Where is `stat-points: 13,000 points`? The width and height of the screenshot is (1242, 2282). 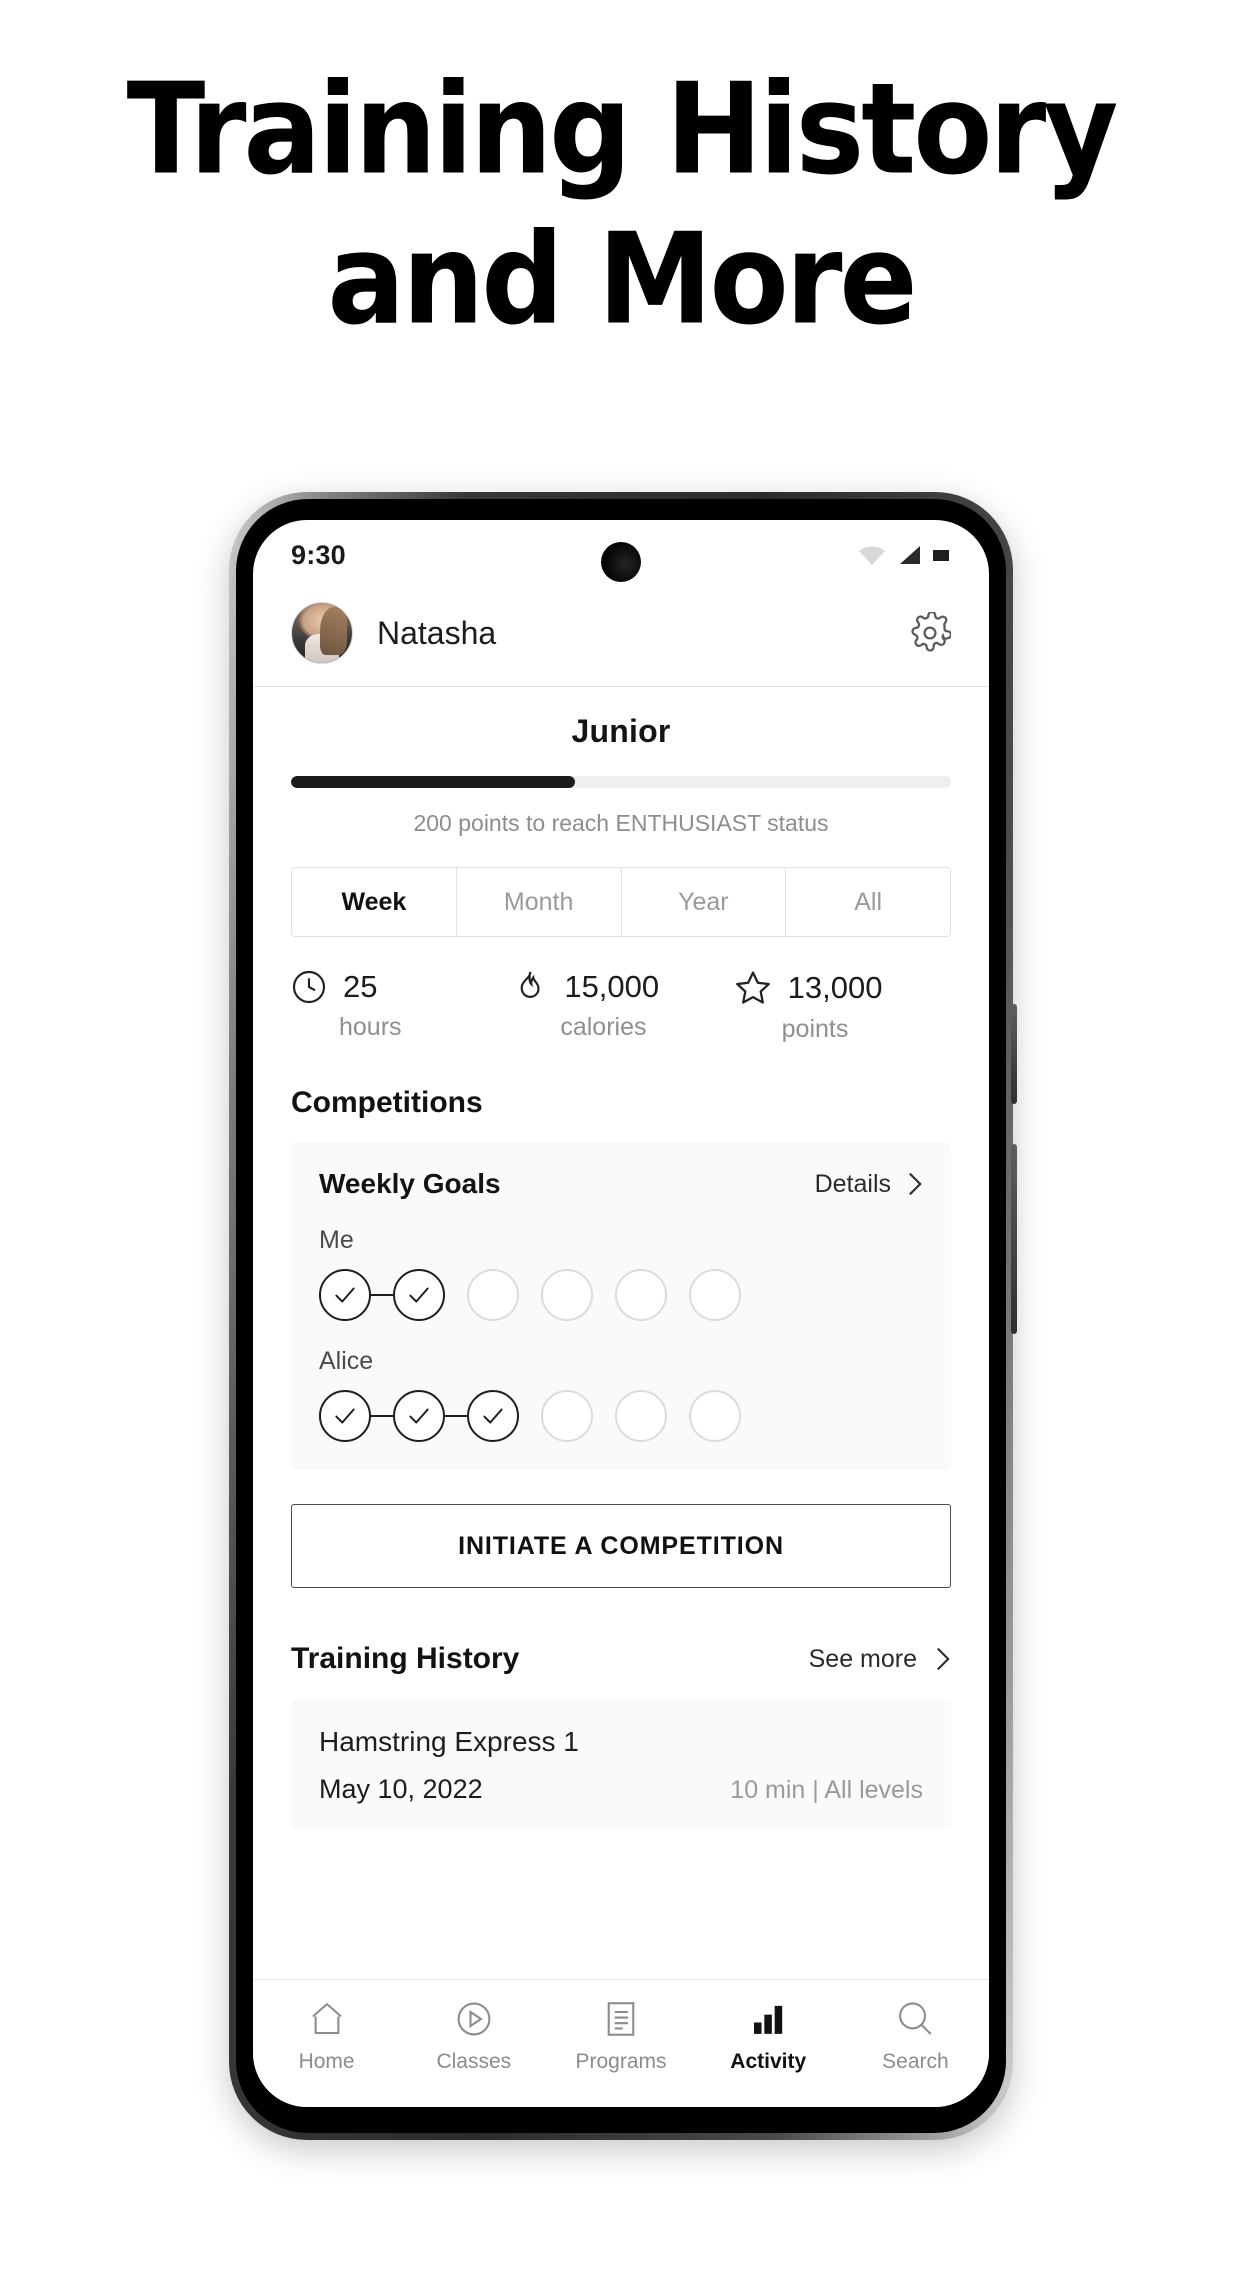
stat-points: 13,000 points is located at coordinates (842, 1005).